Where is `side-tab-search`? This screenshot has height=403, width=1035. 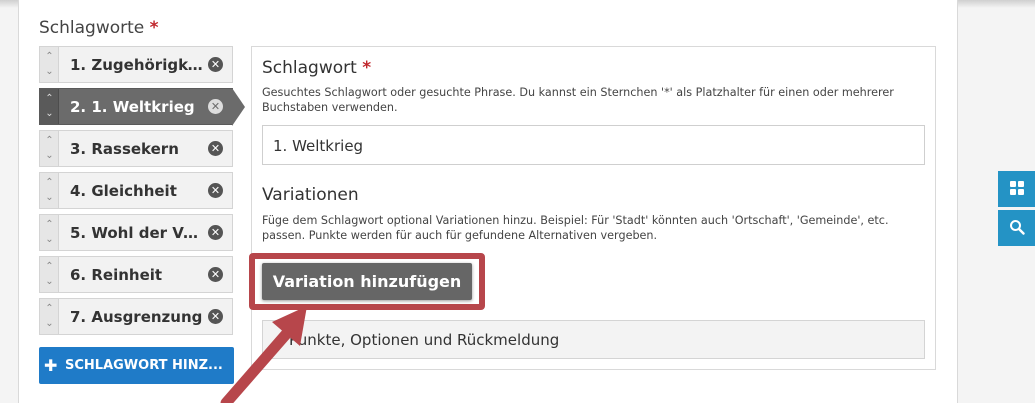
side-tab-search is located at coordinates (1016, 228).